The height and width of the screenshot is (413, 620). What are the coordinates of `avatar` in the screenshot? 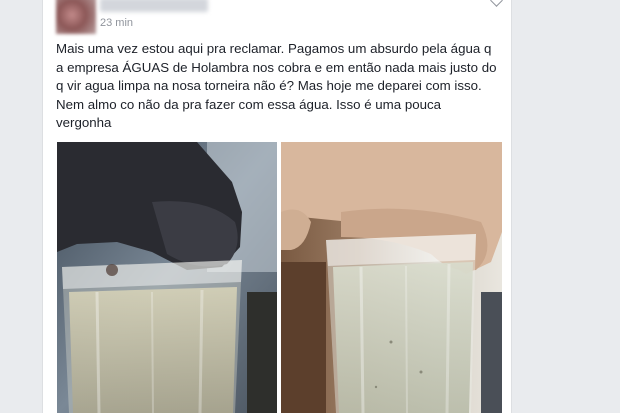 It's located at (76, 17).